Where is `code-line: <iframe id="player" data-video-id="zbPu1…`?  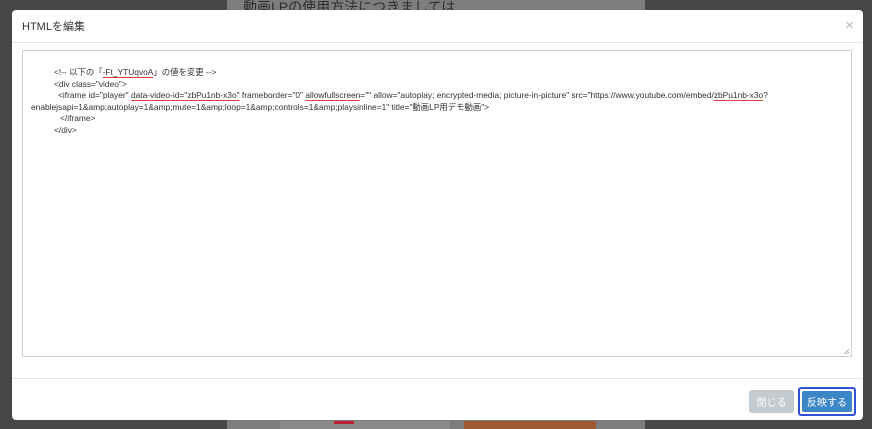 code-line: <iframe id="player" data-video-id="zbPu1… is located at coordinates (436, 96).